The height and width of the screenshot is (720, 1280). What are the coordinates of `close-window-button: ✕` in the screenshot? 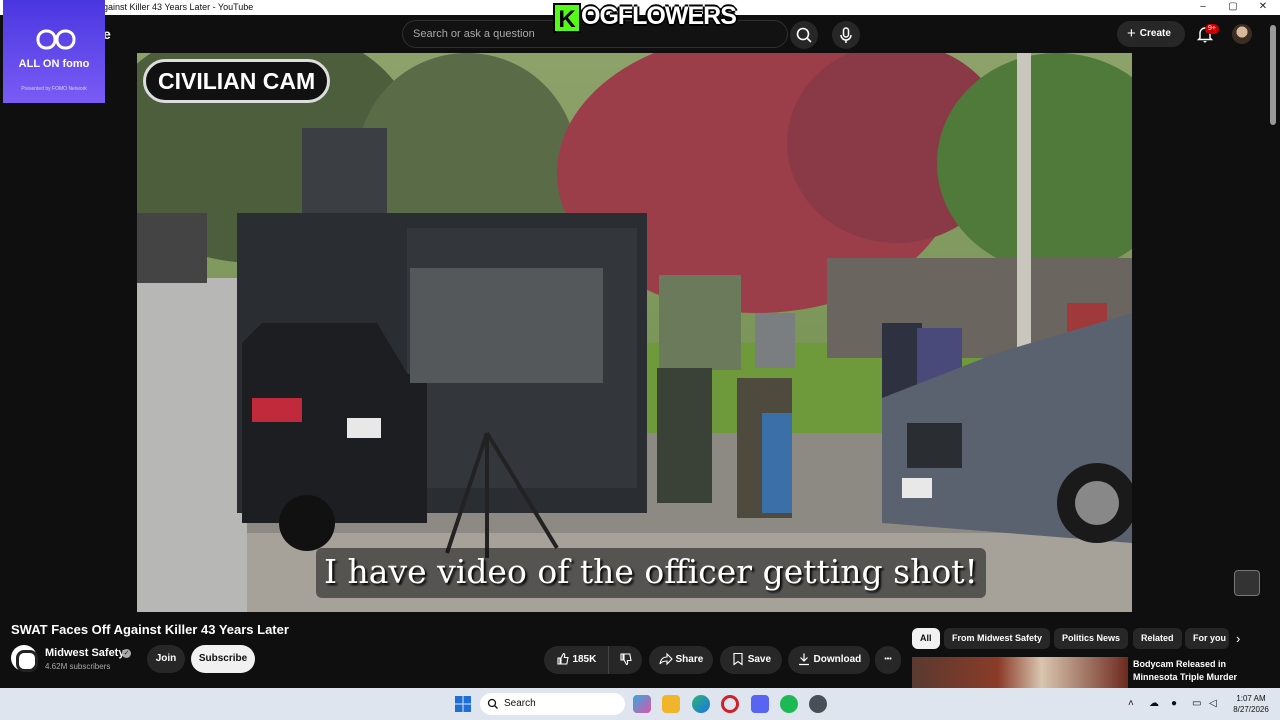 It's located at (1263, 7).